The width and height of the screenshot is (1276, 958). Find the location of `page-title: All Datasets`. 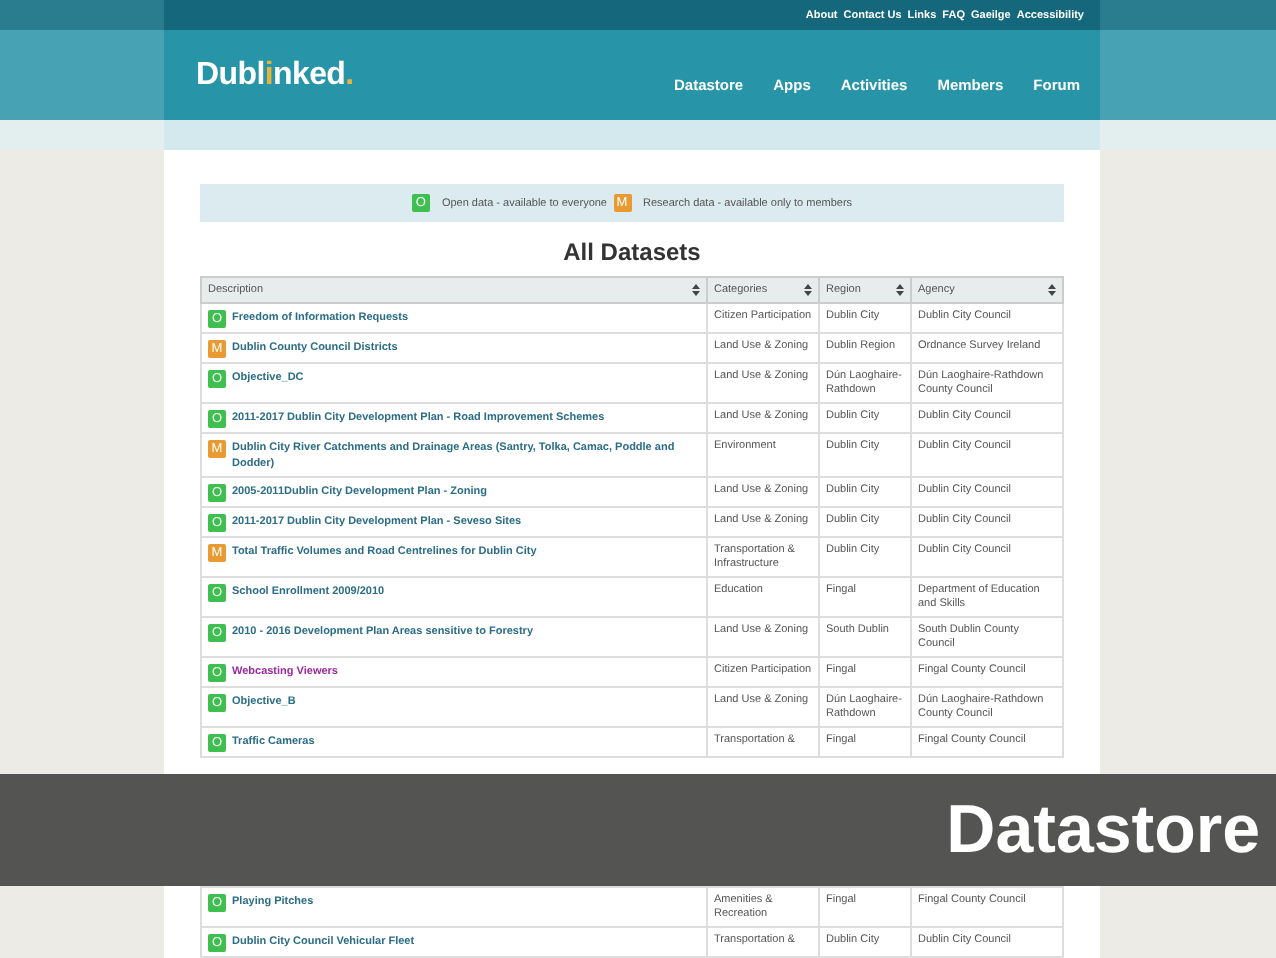

page-title: All Datasets is located at coordinates (632, 252).